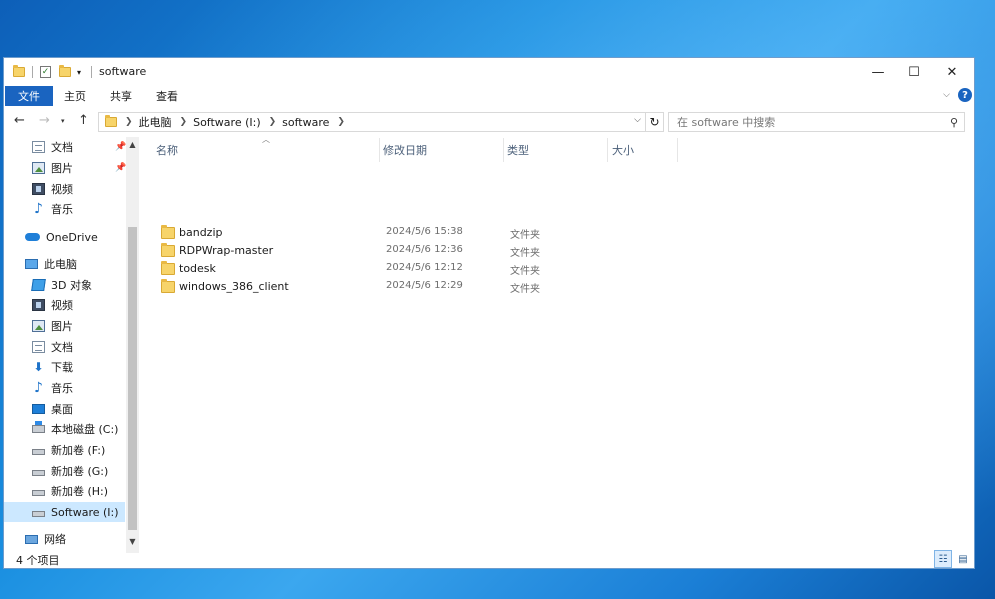 Image resolution: width=995 pixels, height=599 pixels. Describe the element at coordinates (424, 231) in the screenshot. I see `file-date: 2024/5/6 15:38` at that location.